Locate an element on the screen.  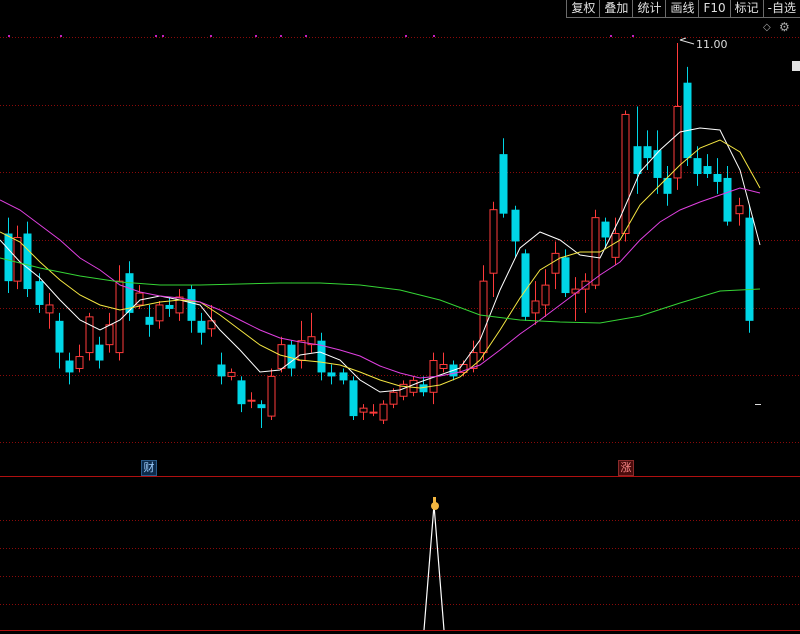
diamond-icon: ◇ is located at coordinates (767, 27).